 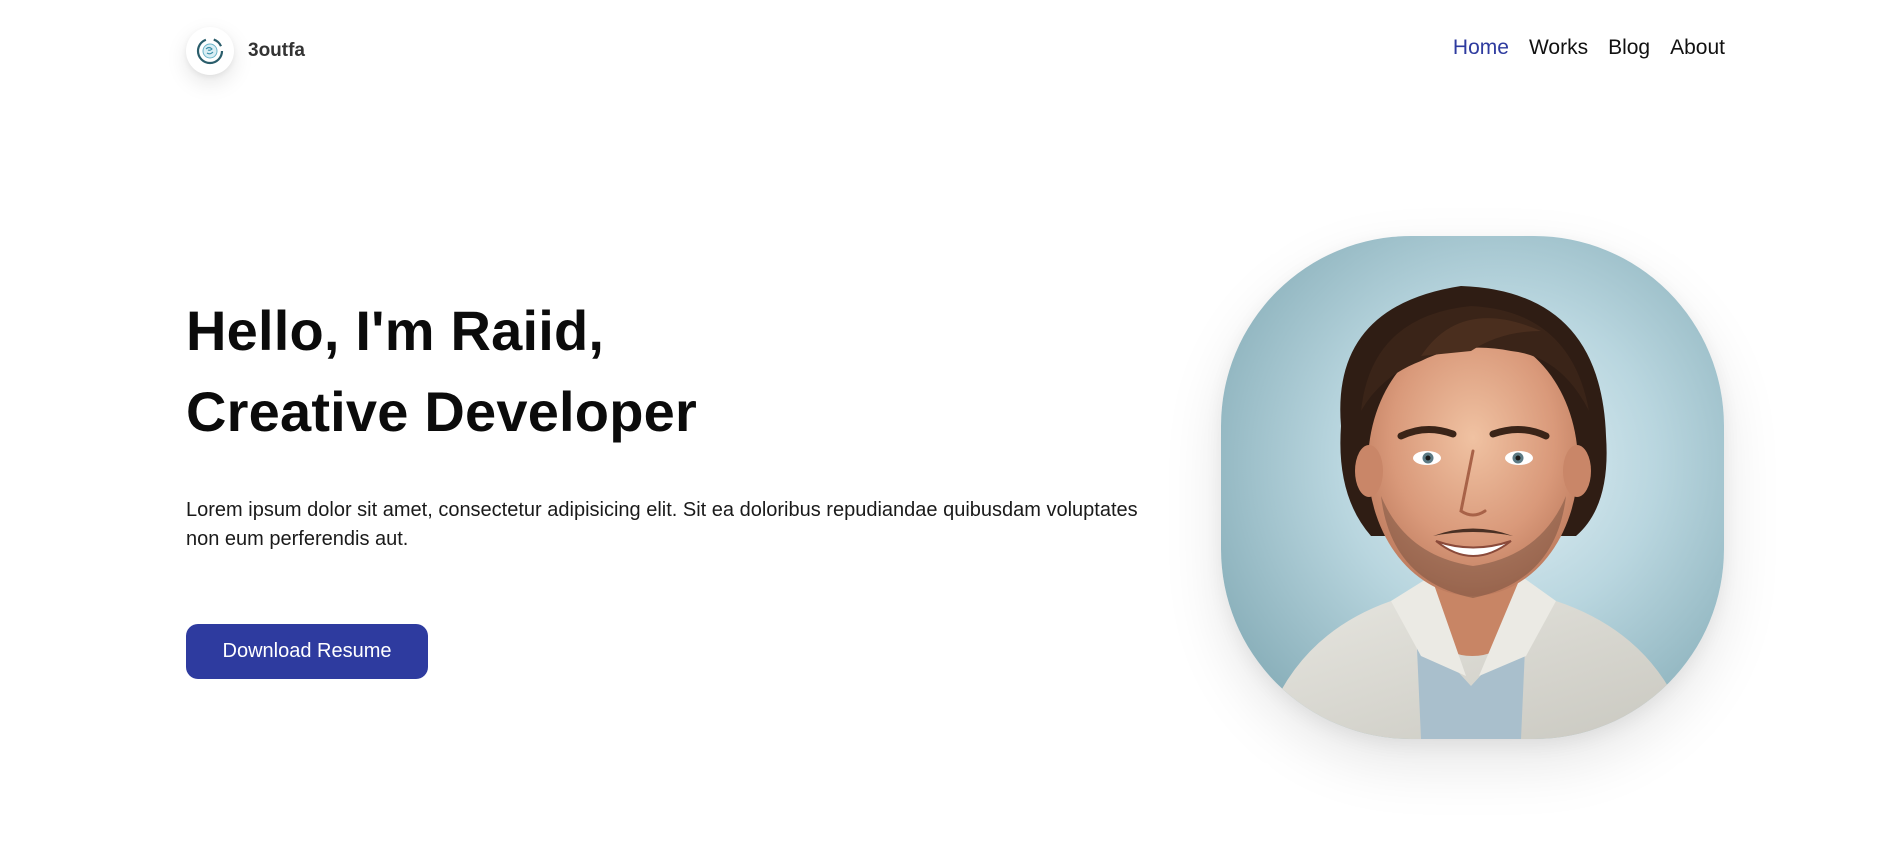 What do you see at coordinates (441, 411) in the screenshot?
I see `hero-heading-line2: Creative Developer` at bounding box center [441, 411].